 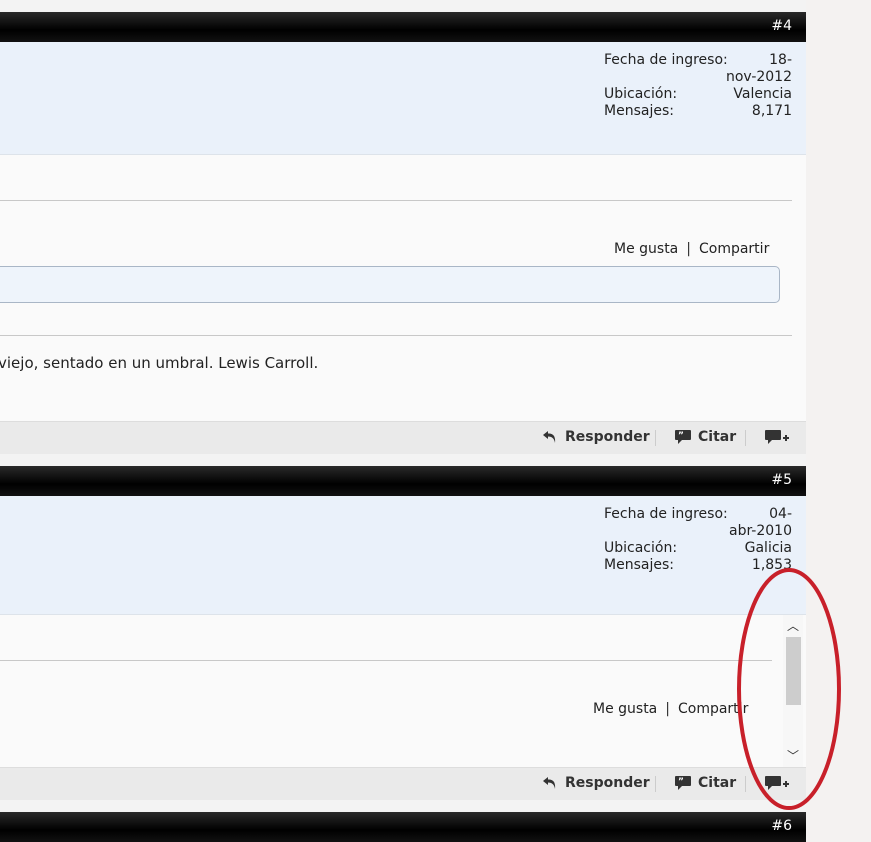 What do you see at coordinates (396, 335) in the screenshot?
I see `signature-divider` at bounding box center [396, 335].